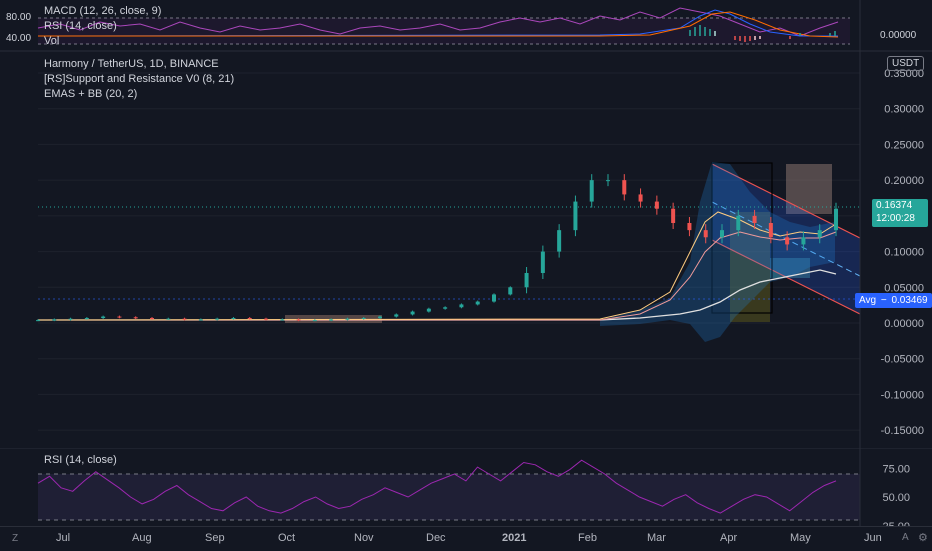 Image resolution: width=932 pixels, height=551 pixels. Describe the element at coordinates (909, 300) in the screenshot. I see `avg-value: 0.03469` at that location.